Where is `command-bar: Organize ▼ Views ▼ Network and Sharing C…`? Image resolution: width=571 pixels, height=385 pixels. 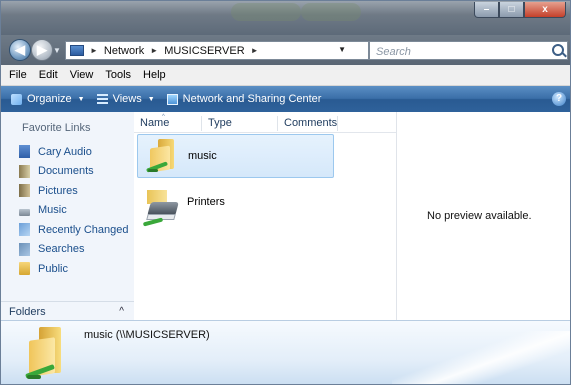 command-bar: Organize ▼ Views ▼ Network and Sharing C… is located at coordinates (285, 99).